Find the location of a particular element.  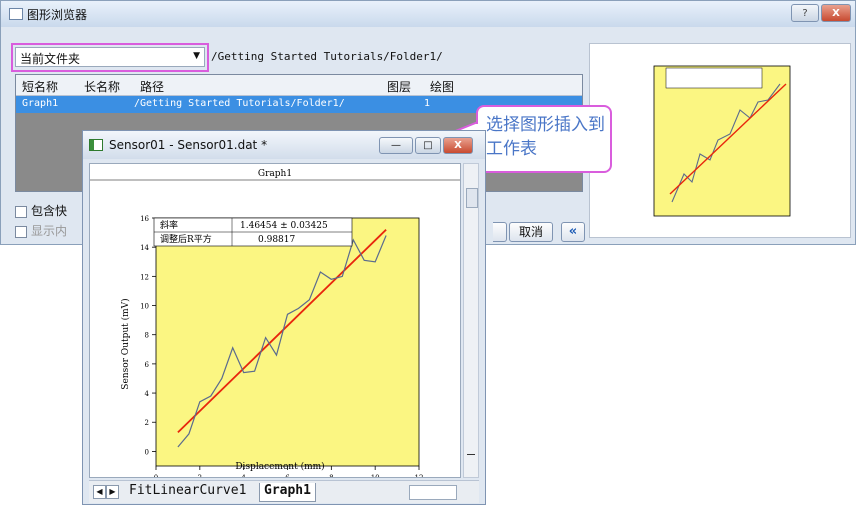

y-tick-label: 14 is located at coordinates (144, 248).